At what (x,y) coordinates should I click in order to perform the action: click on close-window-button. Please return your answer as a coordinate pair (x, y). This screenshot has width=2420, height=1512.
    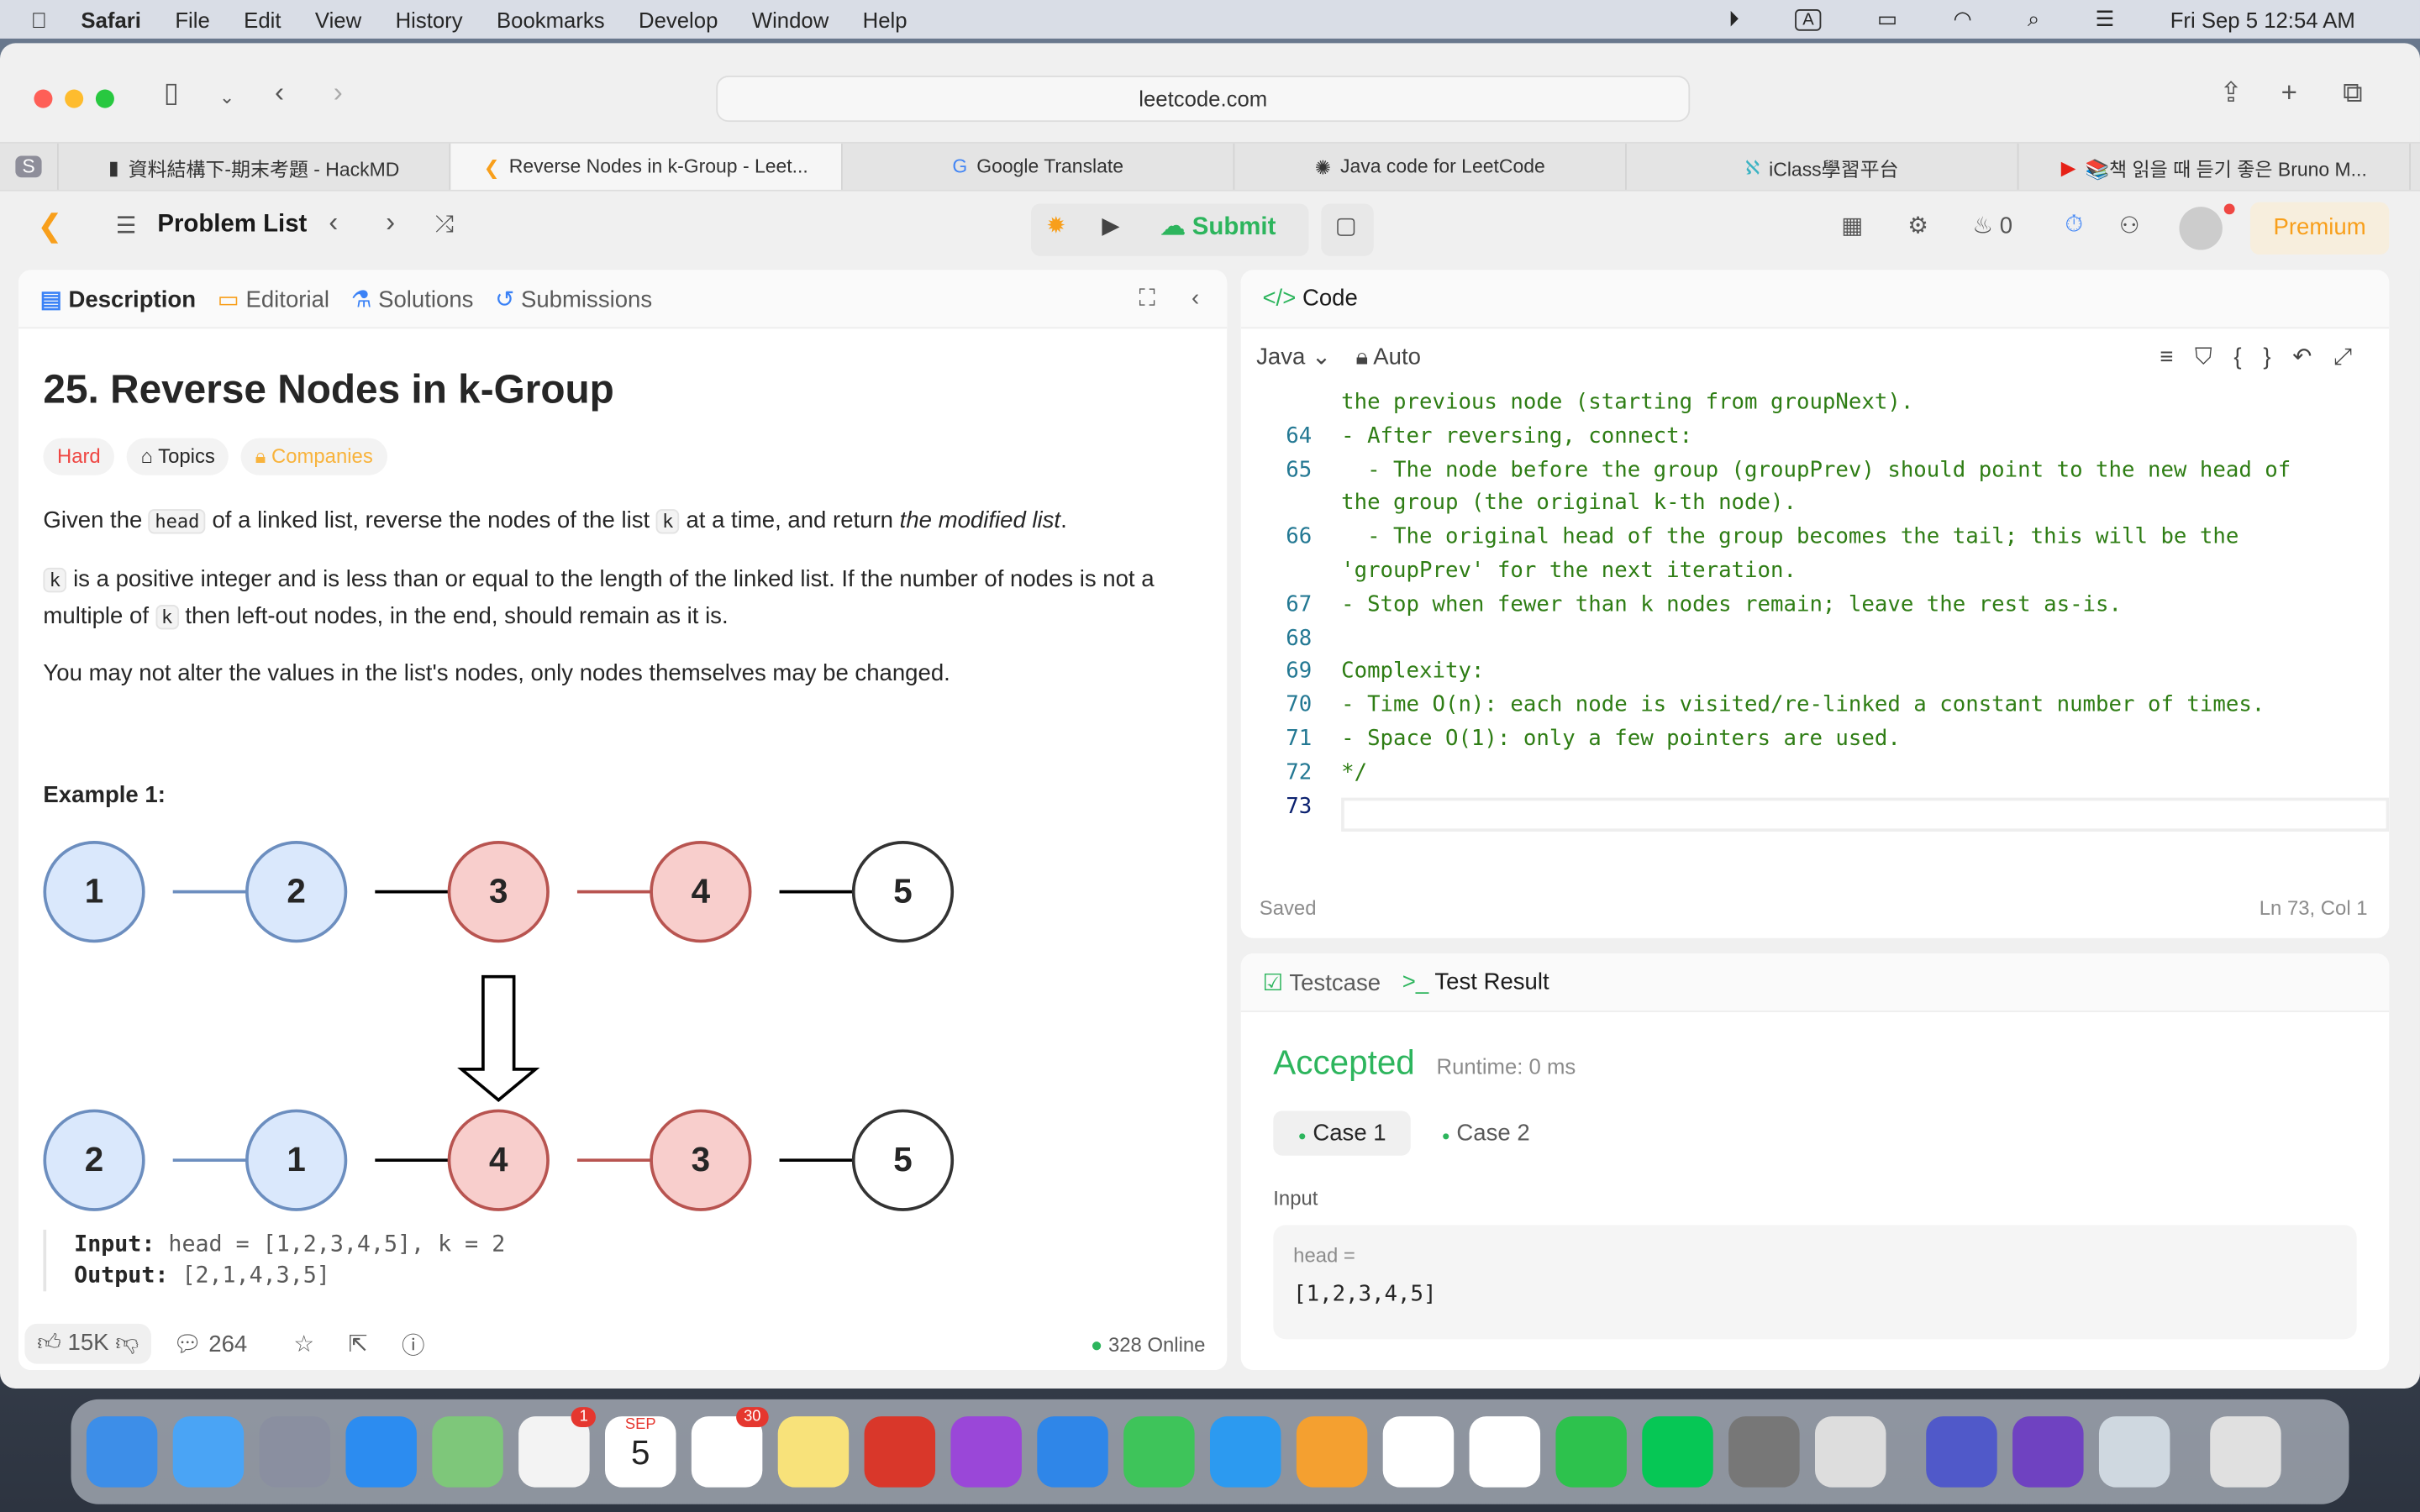
    Looking at the image, I should click on (43, 98).